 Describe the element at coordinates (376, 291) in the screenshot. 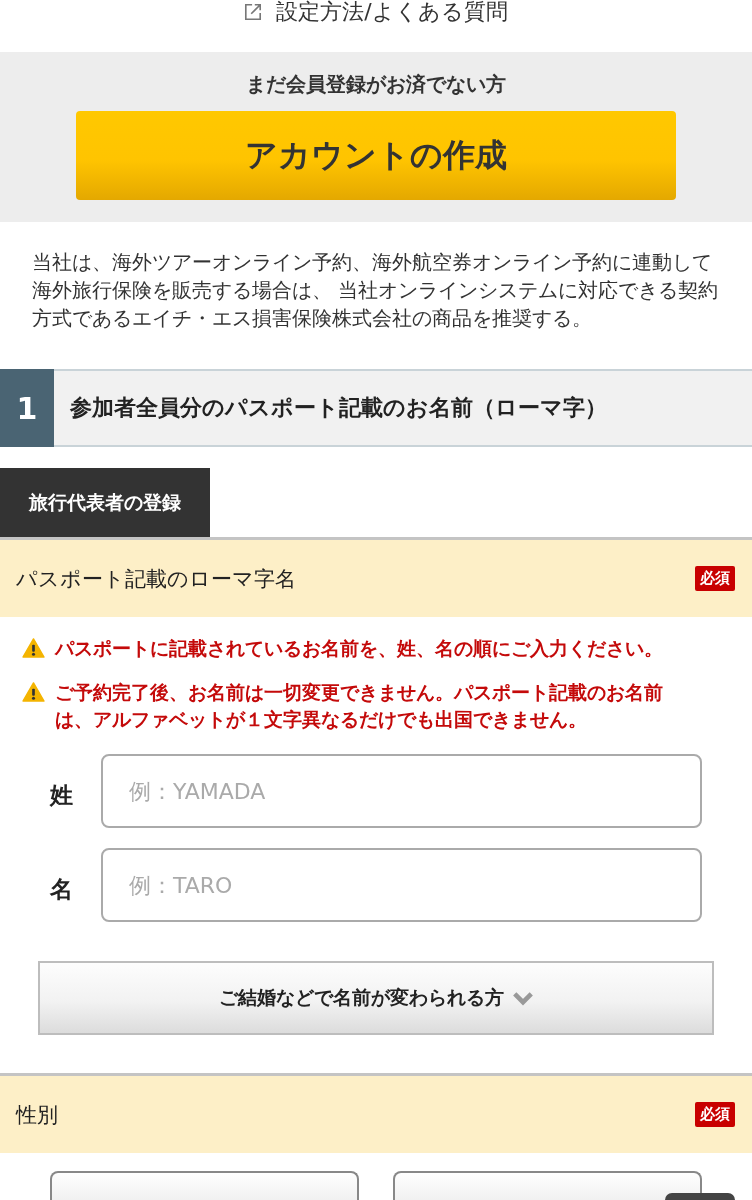

I see `notice-text: 当社は、海外ツアーオンライン予約、海外航空券オンライン予約に連動して 海外旅行保険を販売する場合は、 当社オンラインシステムに対応できる契約 方式であるエイチ・エス損害保険株式会社の商品を推奨する。` at that location.